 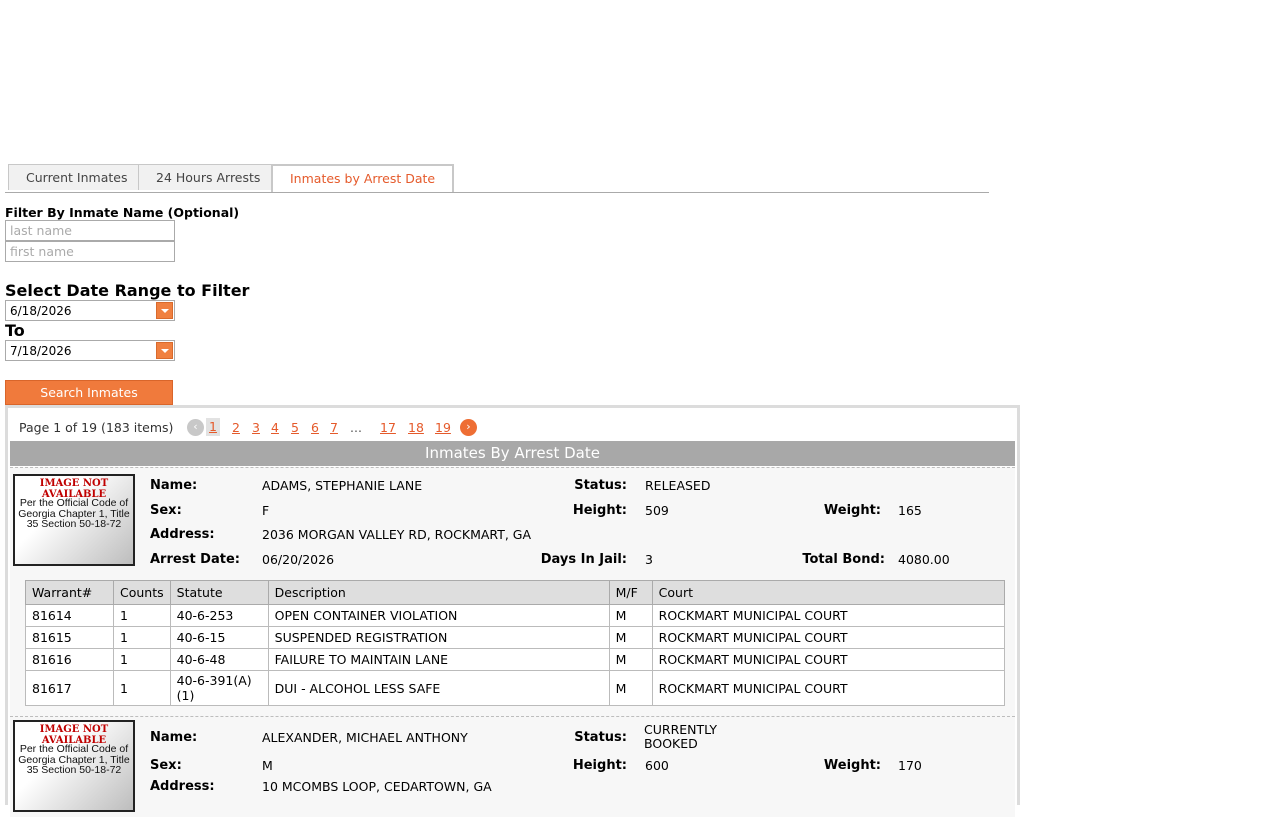 I want to click on col-counts: Counts, so click(x=142, y=592).